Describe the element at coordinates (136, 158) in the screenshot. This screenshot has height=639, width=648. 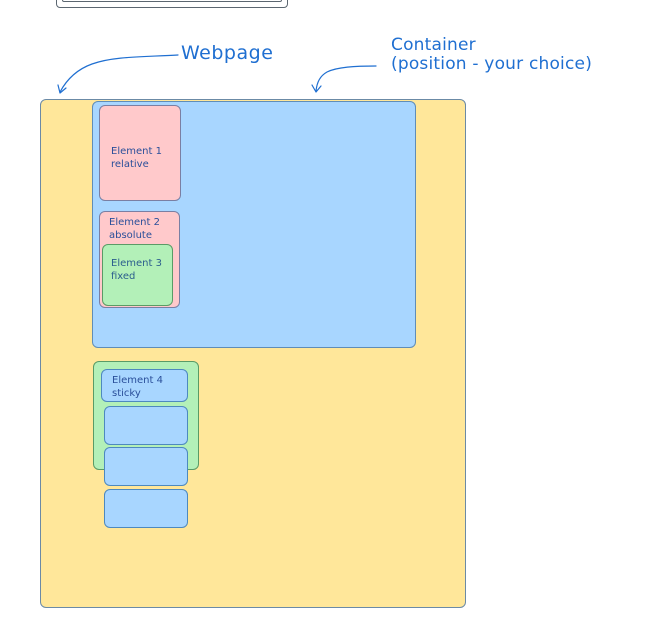
I see `element-1-label: Element 1 relative` at that location.